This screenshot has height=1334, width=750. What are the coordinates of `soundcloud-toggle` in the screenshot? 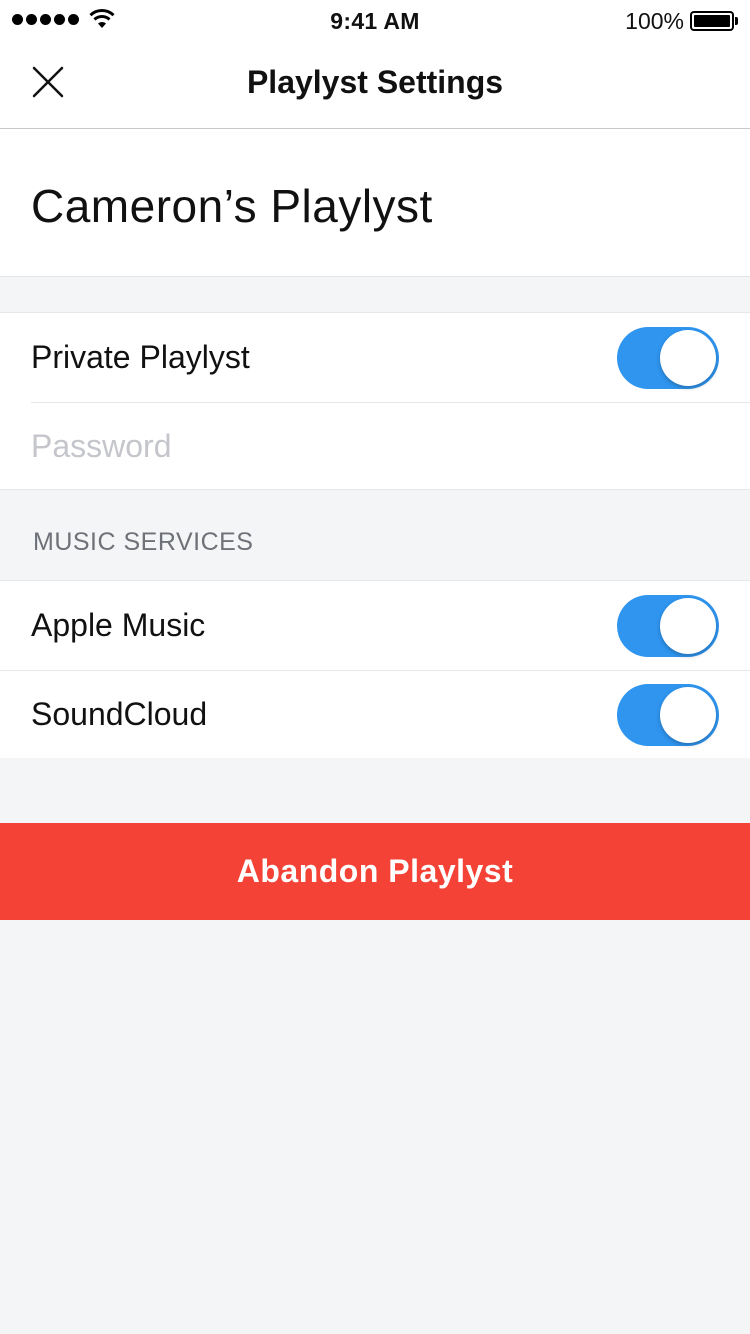 It's located at (668, 715).